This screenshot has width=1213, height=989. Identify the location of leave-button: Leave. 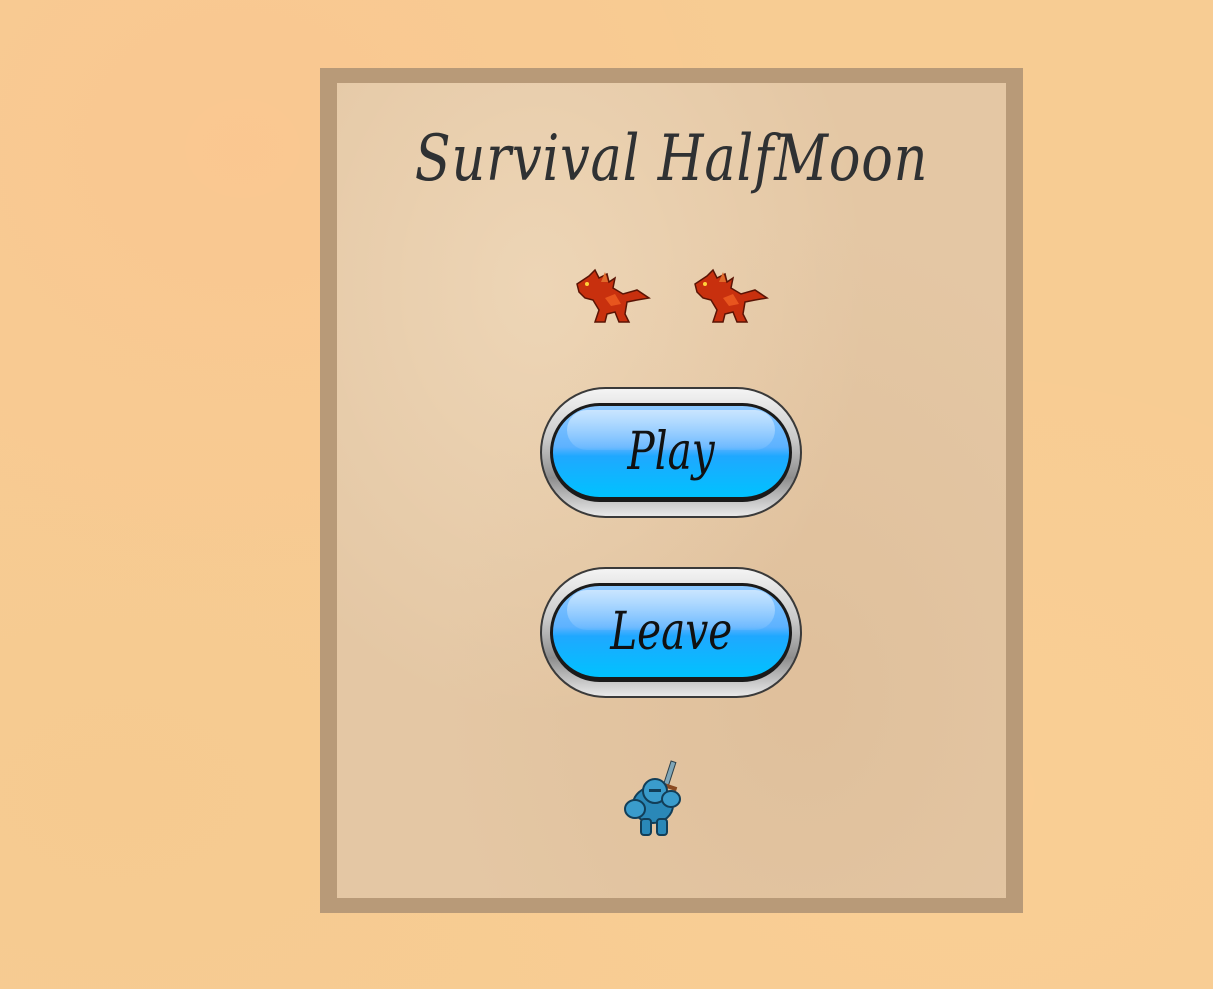
(671, 632).